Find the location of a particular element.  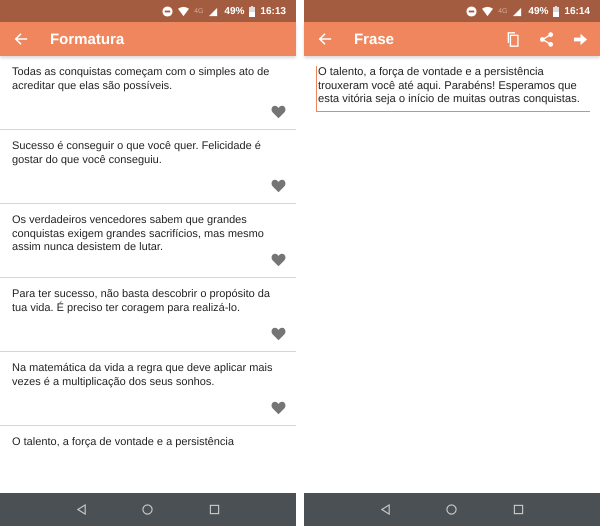

quote-text: Na matemática da vida a regra que deve aplicar mais vezes é a multiplicação dos seus sonhos. is located at coordinates (148, 375).